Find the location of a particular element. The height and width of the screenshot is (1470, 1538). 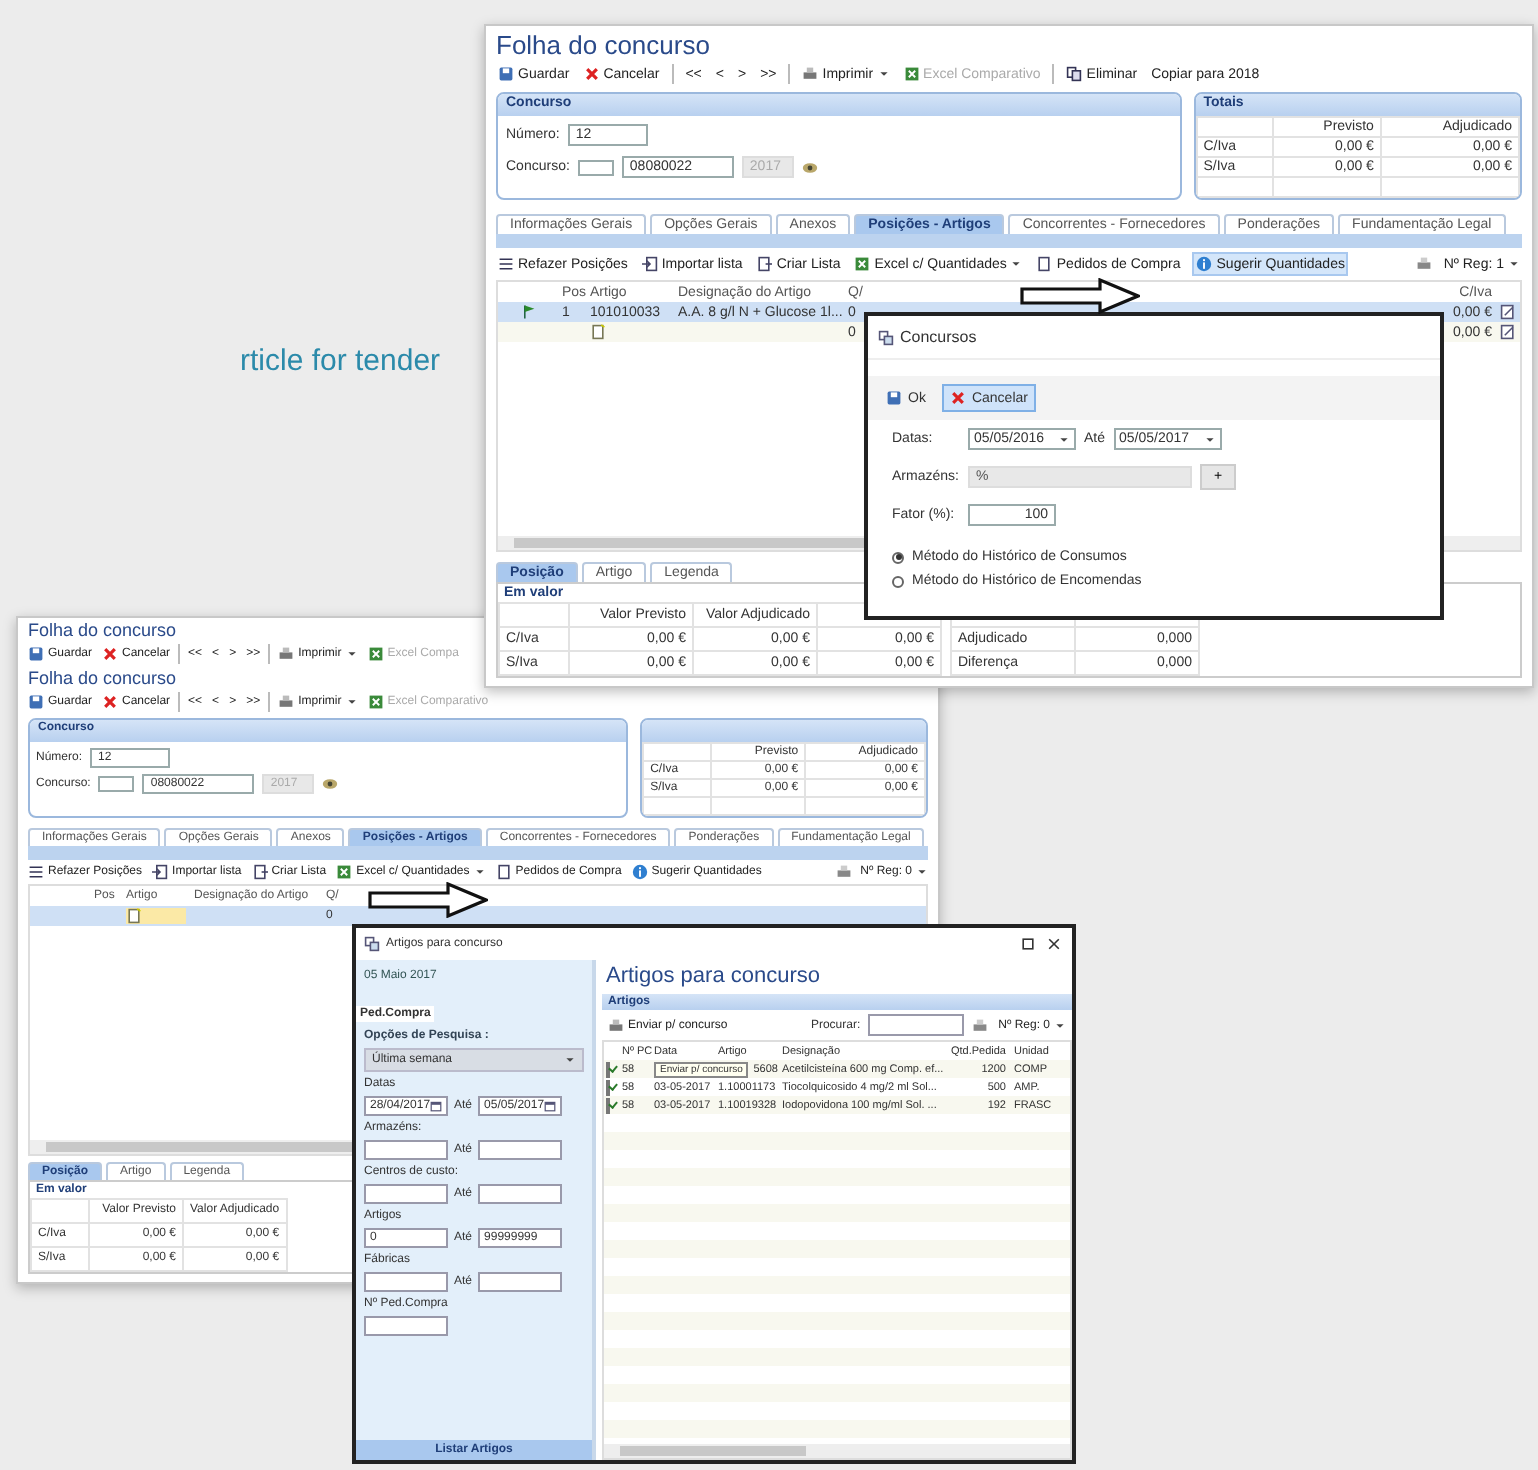

maximize-icon is located at coordinates (1028, 944).